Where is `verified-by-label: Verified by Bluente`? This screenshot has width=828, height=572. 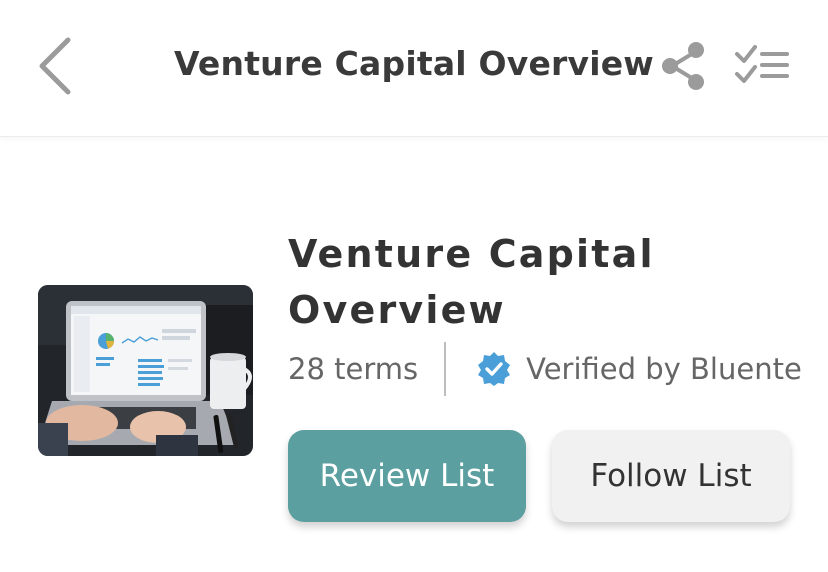 verified-by-label: Verified by Bluente is located at coordinates (664, 369).